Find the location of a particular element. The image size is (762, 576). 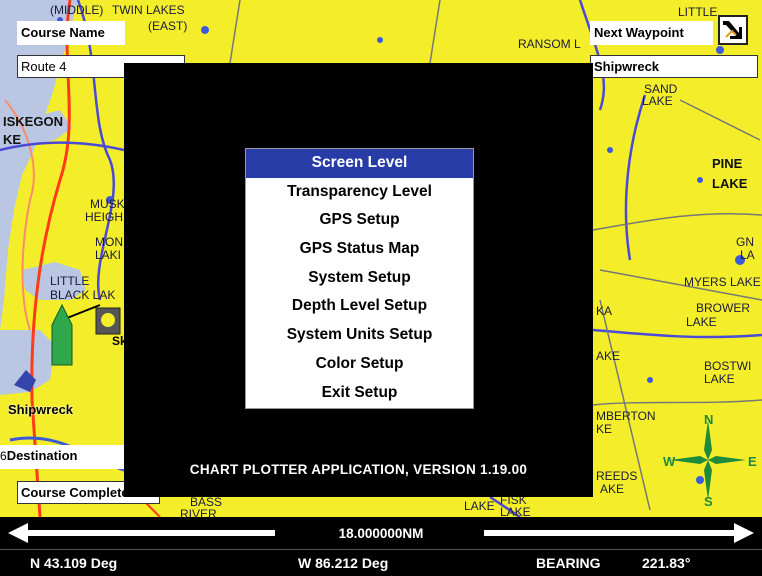

route-arrow-icon is located at coordinates (732, 30).